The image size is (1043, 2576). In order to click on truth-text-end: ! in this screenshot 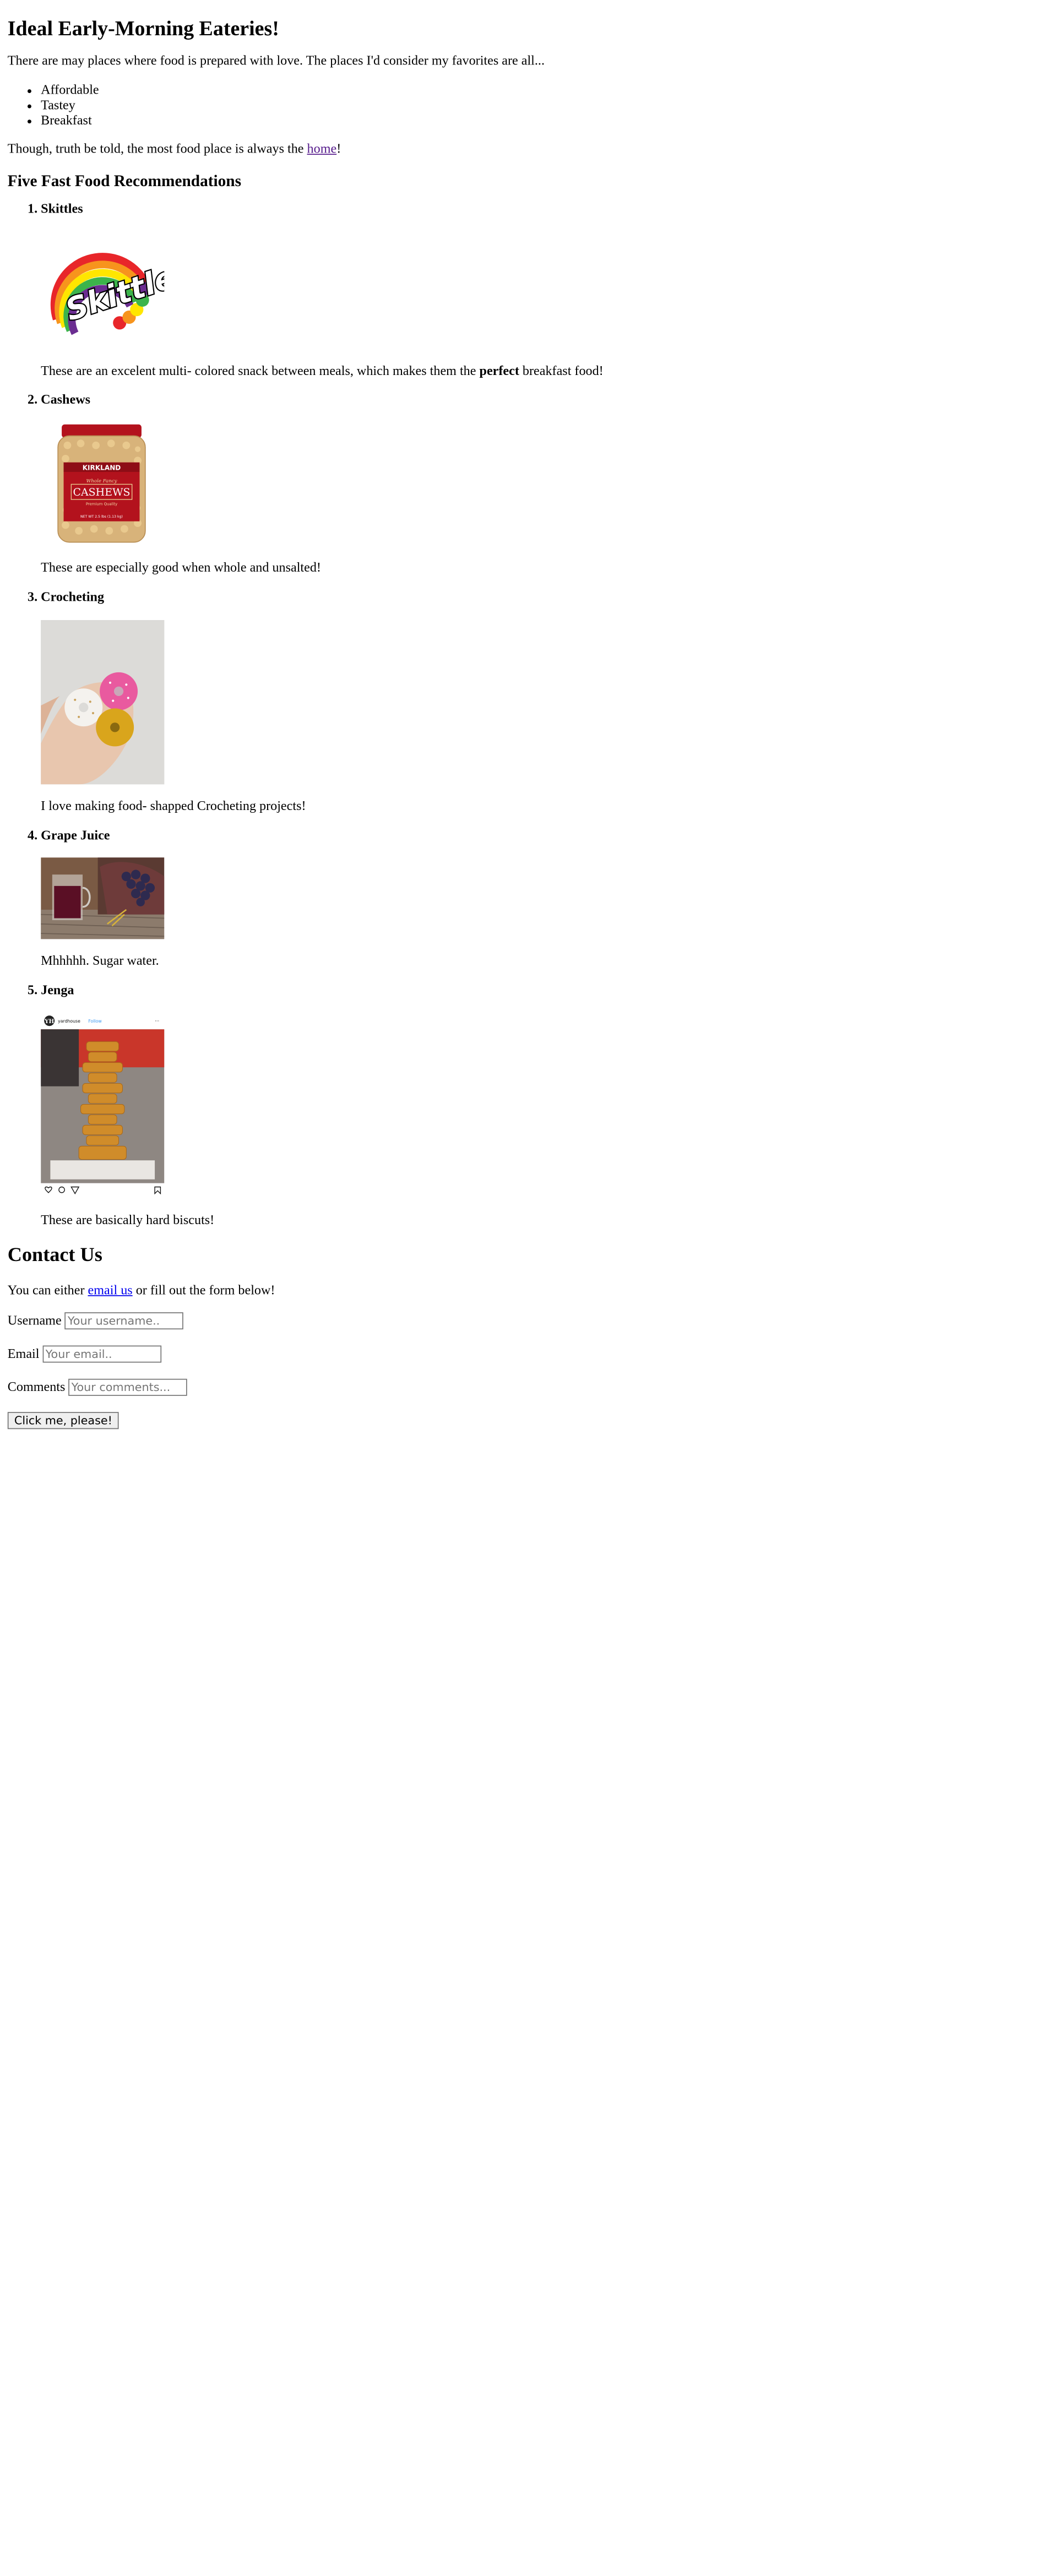, I will do `click(338, 150)`.